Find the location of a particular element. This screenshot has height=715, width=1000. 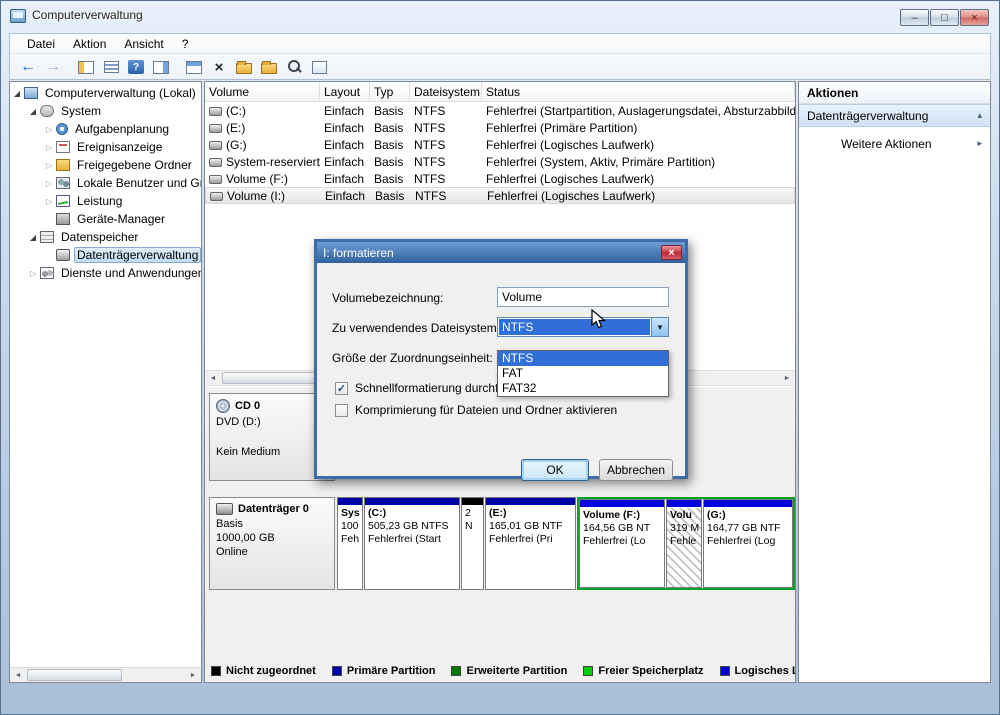

dropdown-option-ntfs: NTFS is located at coordinates (583, 358).